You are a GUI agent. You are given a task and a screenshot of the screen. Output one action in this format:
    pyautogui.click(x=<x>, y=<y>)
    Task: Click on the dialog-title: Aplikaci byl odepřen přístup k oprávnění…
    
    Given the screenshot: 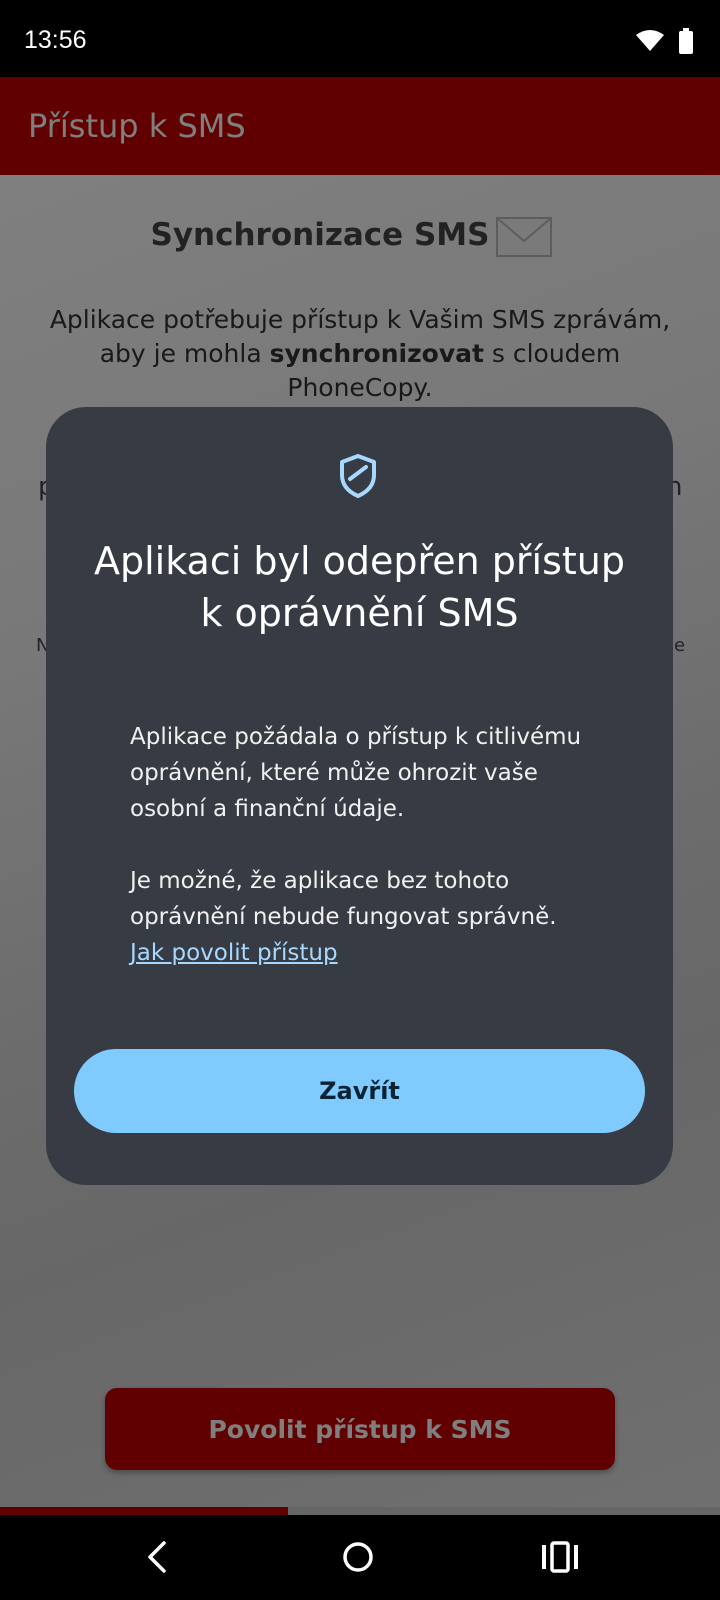 What is the action you would take?
    pyautogui.click(x=359, y=587)
    